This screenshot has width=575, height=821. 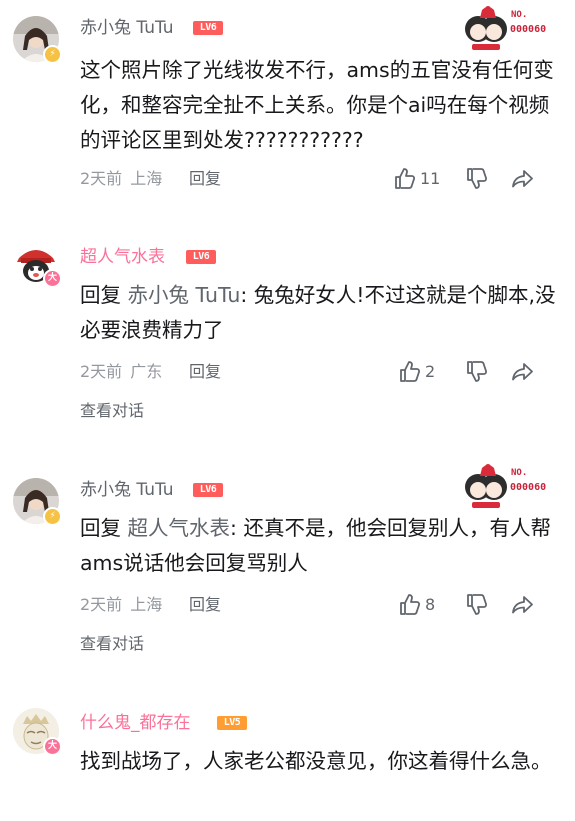 What do you see at coordinates (179, 528) in the screenshot?
I see `reply-target: 超人气水表` at bounding box center [179, 528].